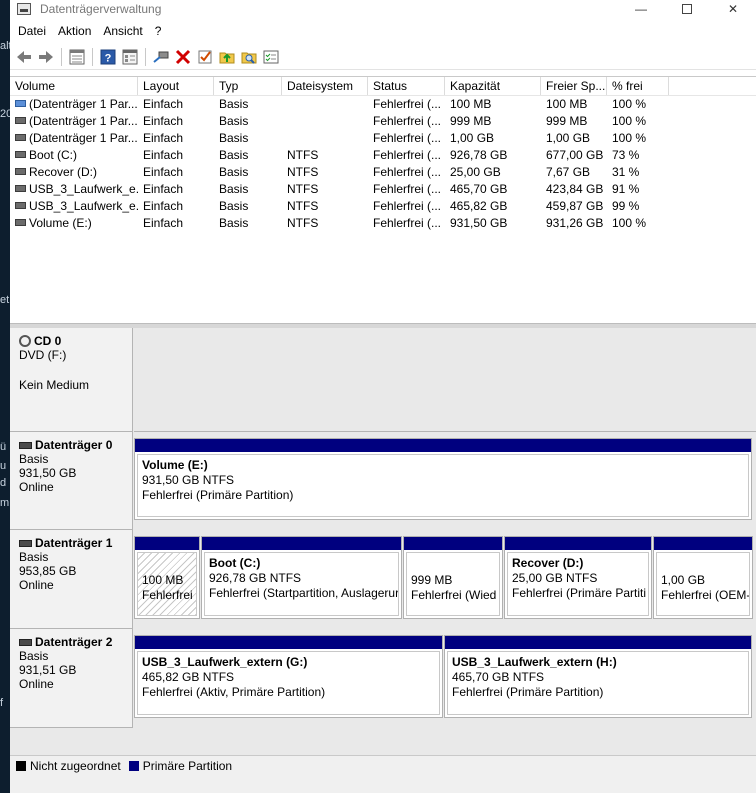 Image resolution: width=756 pixels, height=793 pixels. Describe the element at coordinates (733, 9) in the screenshot. I see `close-button: ✕` at that location.